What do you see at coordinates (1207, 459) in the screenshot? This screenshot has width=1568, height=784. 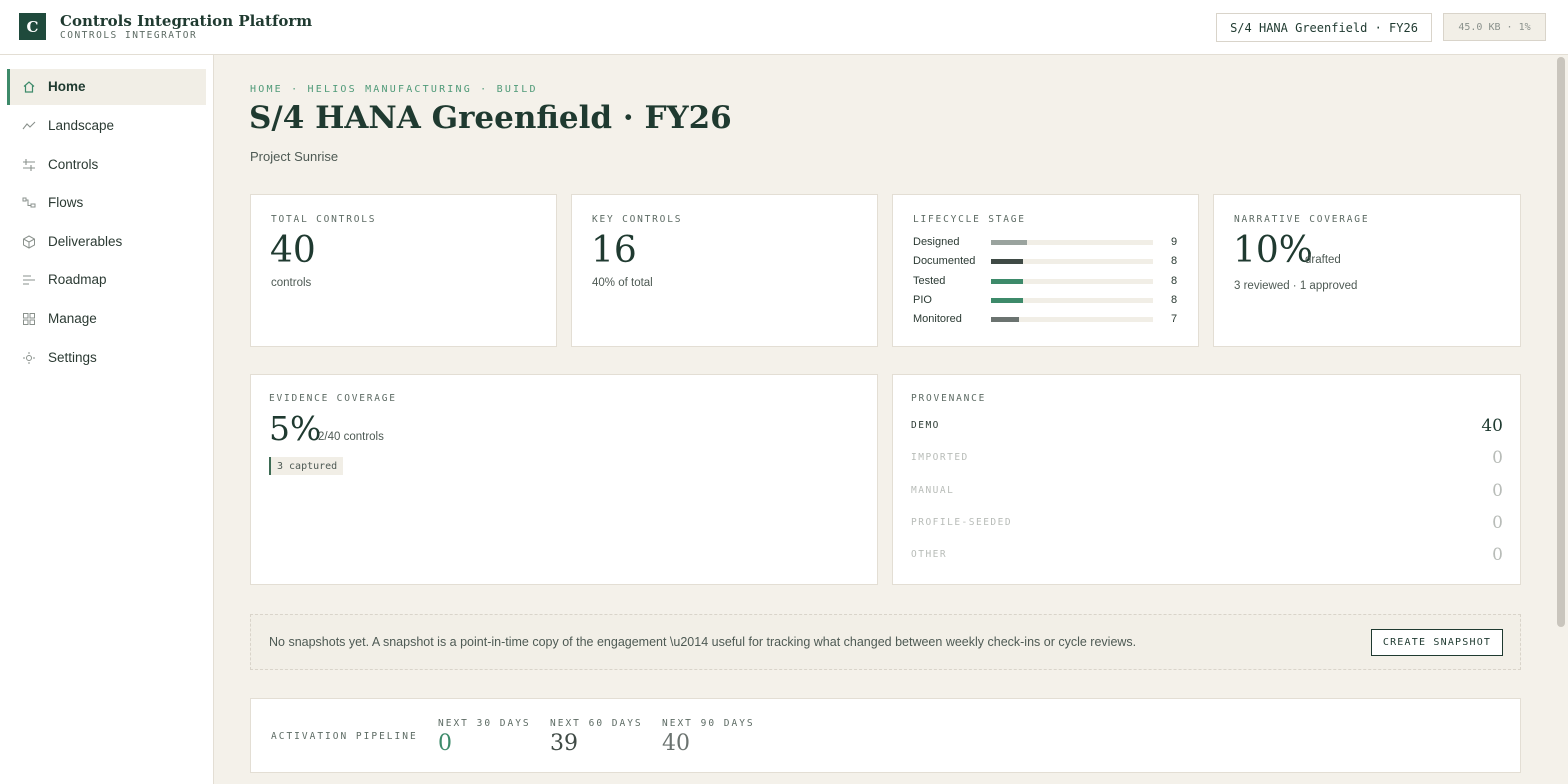 I see `provenance-row-imported: IMPORTED 0` at bounding box center [1207, 459].